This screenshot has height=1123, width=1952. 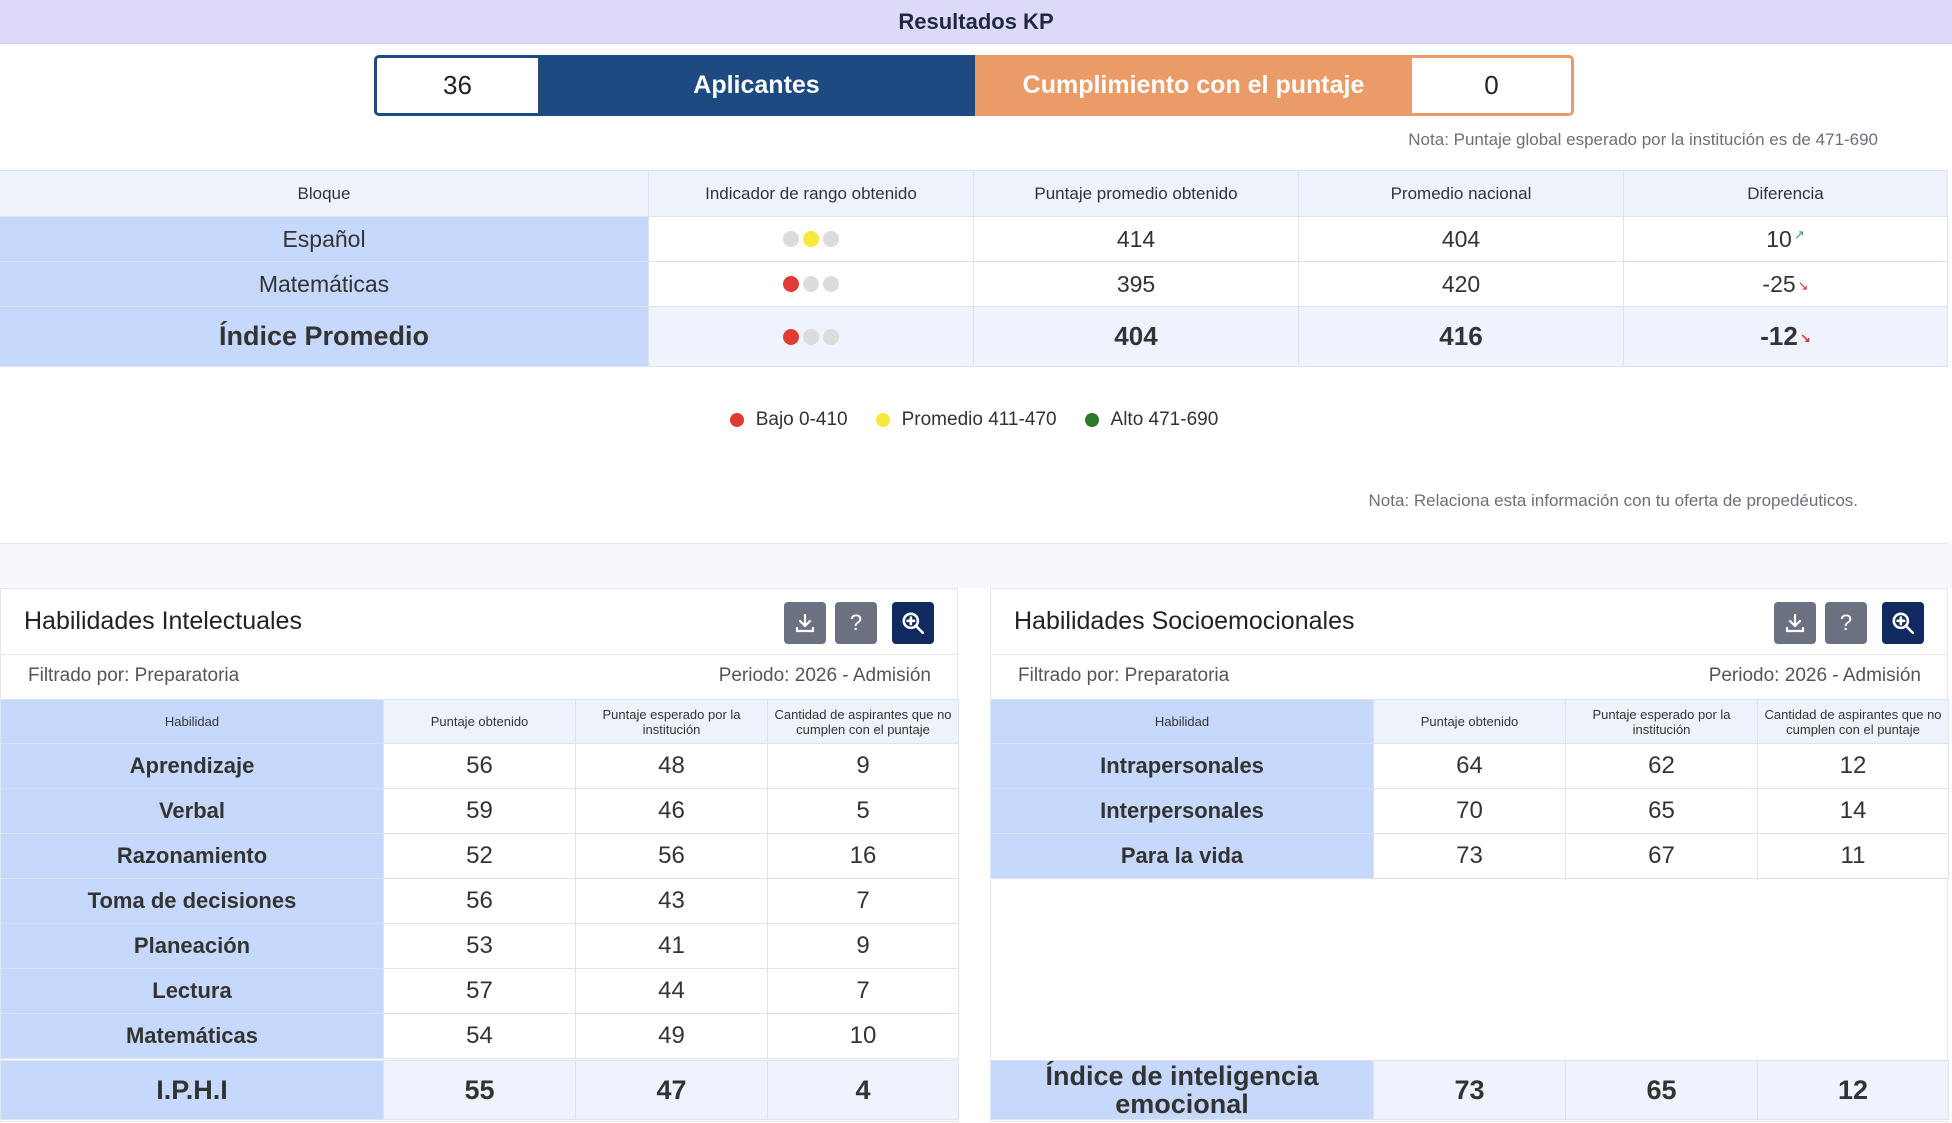 I want to click on panel-gap, so click(x=976, y=566).